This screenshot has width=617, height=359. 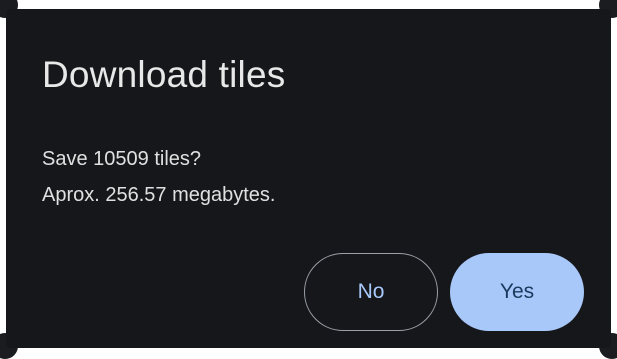 I want to click on dialog-actions: No Yes, so click(x=444, y=292).